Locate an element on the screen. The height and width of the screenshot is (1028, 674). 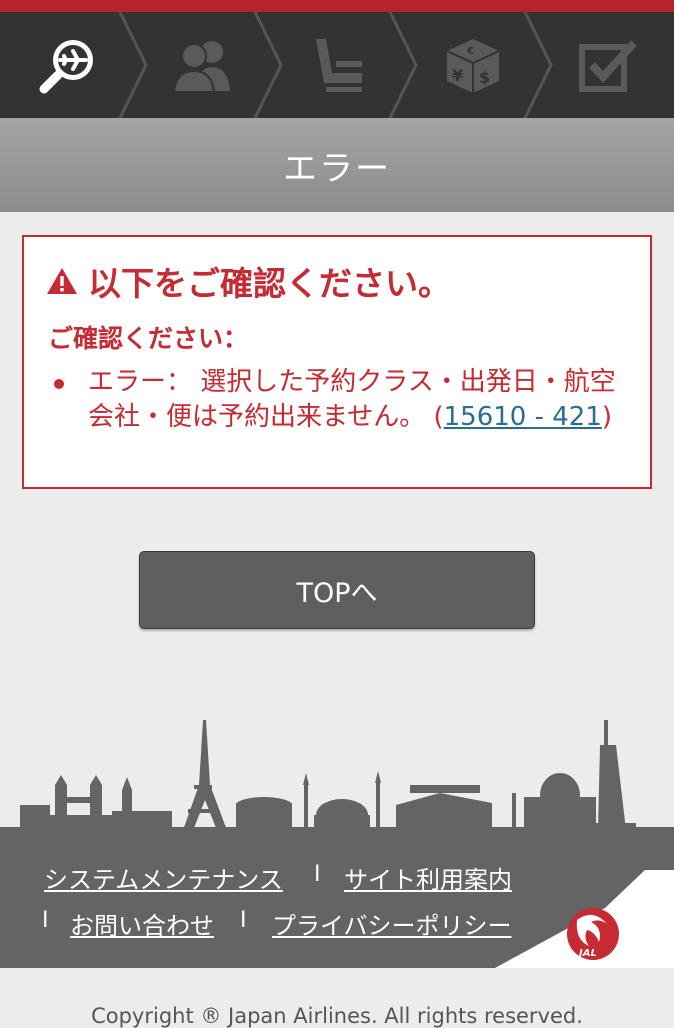
page-title: エラー is located at coordinates (337, 165).